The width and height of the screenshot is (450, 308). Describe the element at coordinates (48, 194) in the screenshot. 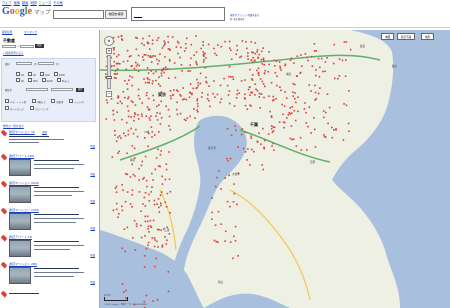

I see `list-item: 賃貸マンション 2LDK 地図` at that location.